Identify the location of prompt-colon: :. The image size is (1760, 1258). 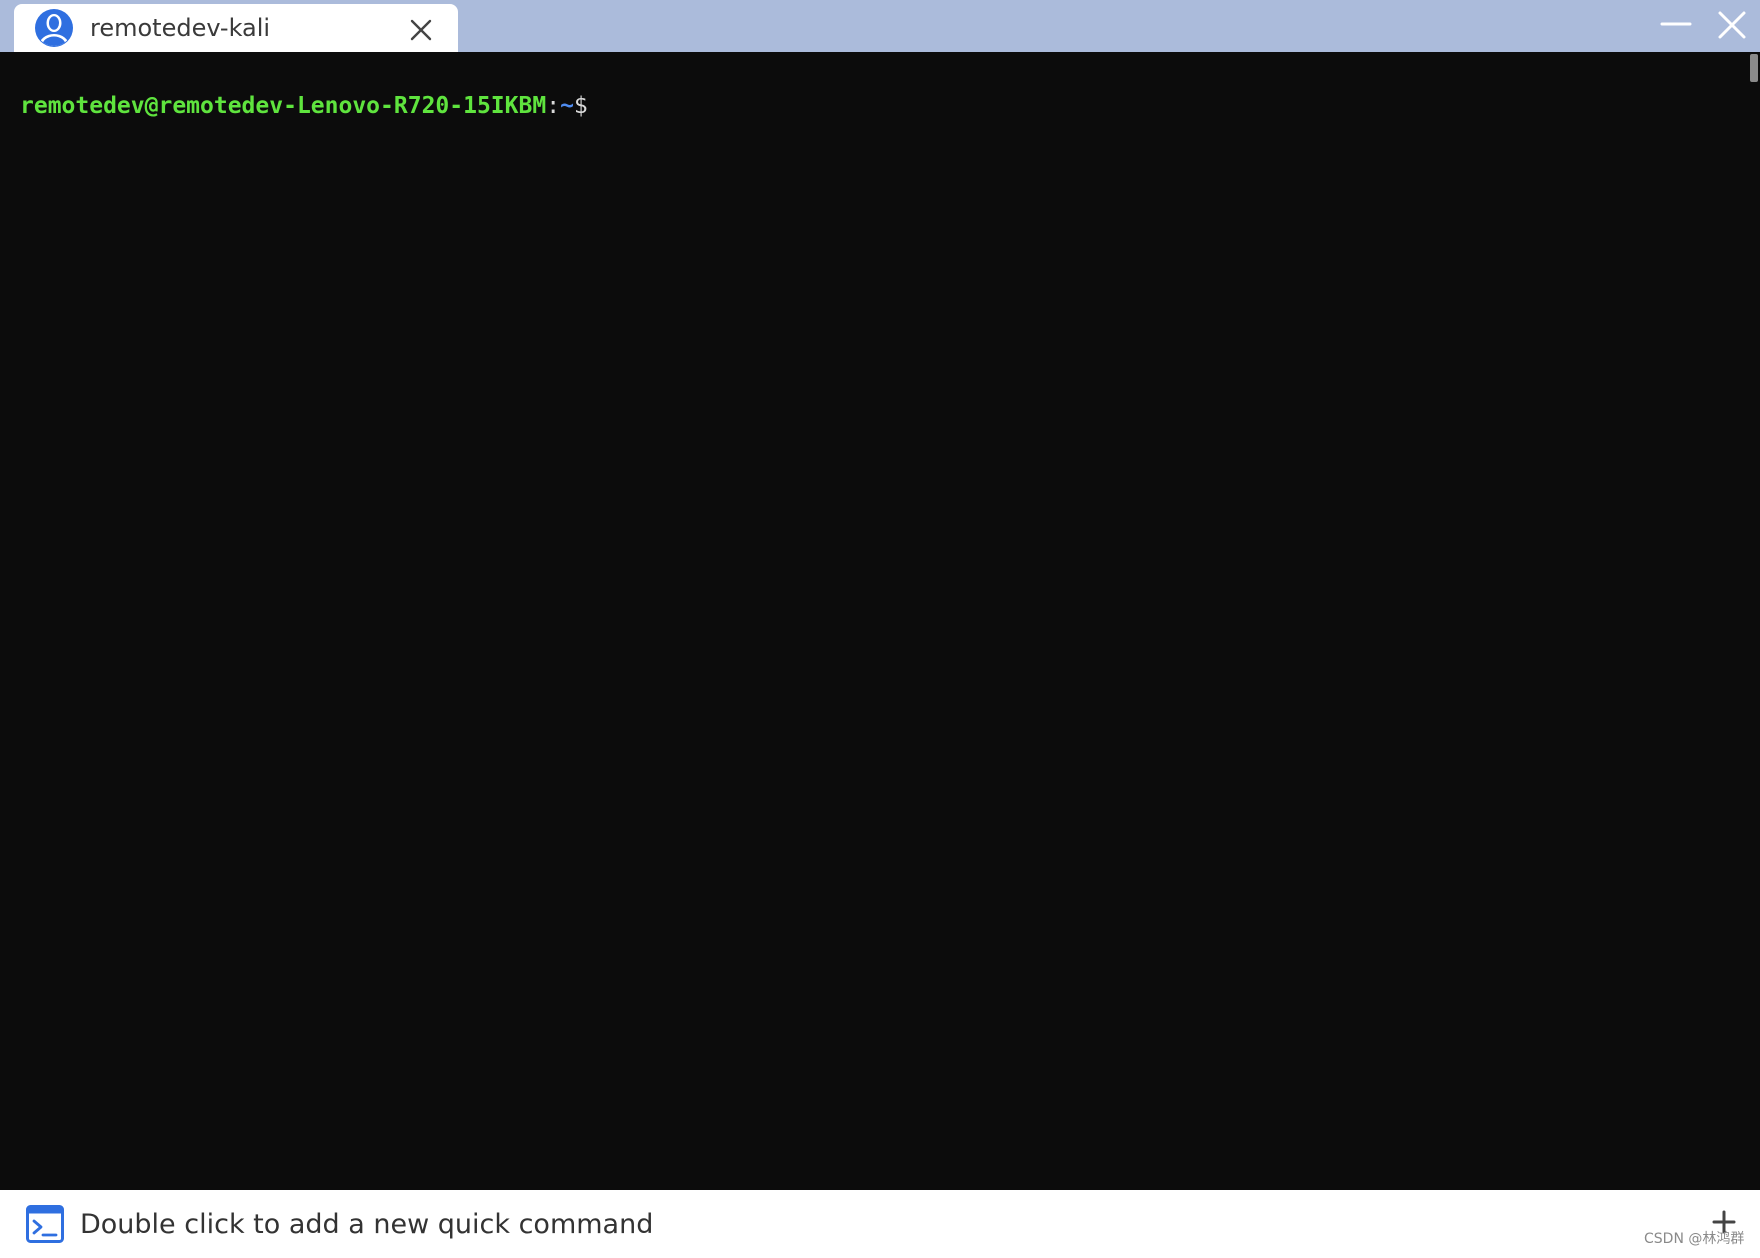
(553, 106).